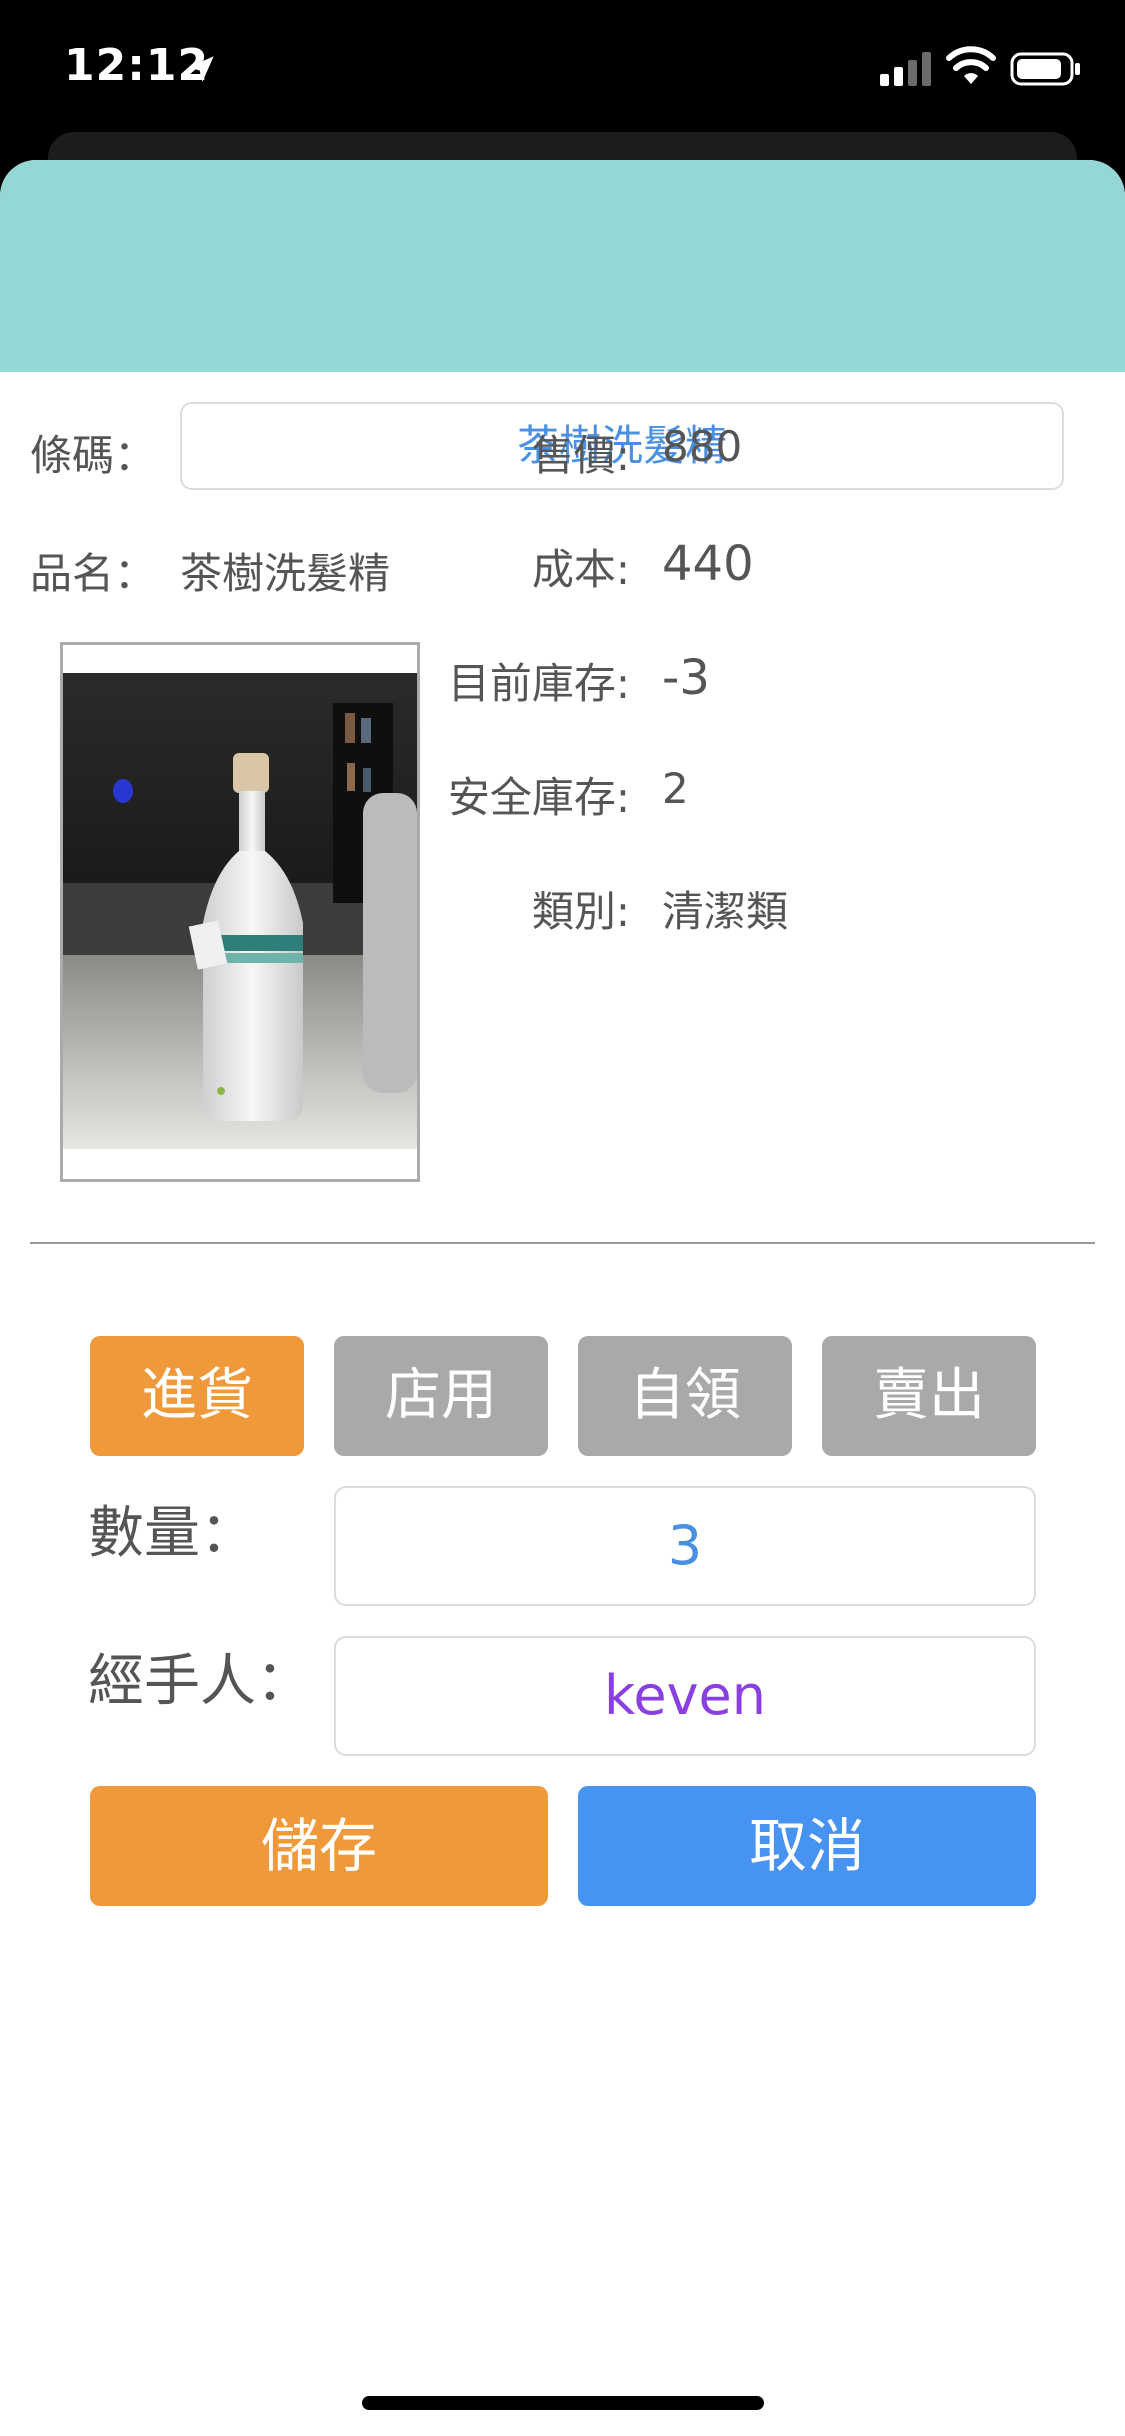  What do you see at coordinates (929, 1396) in the screenshot?
I see `type-button-sell: 賣出` at bounding box center [929, 1396].